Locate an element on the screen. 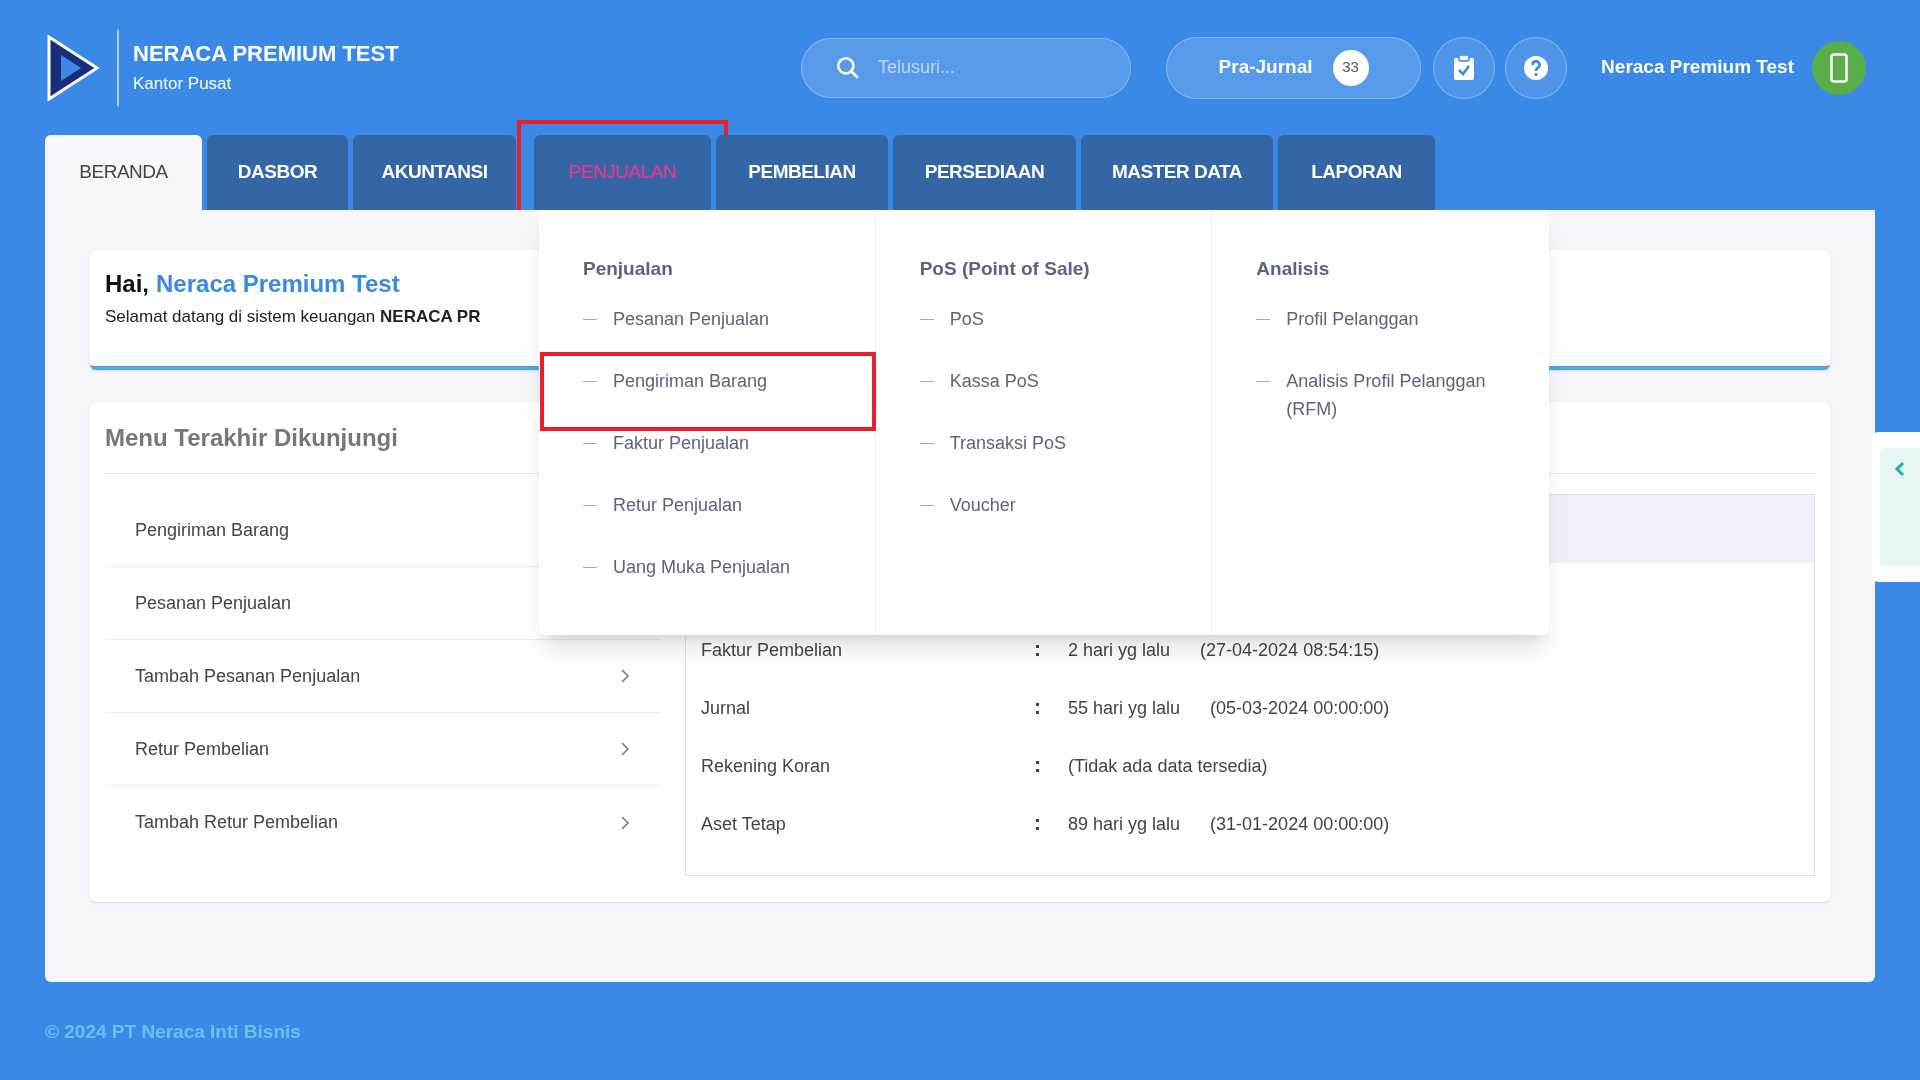  avatar is located at coordinates (1839, 67).